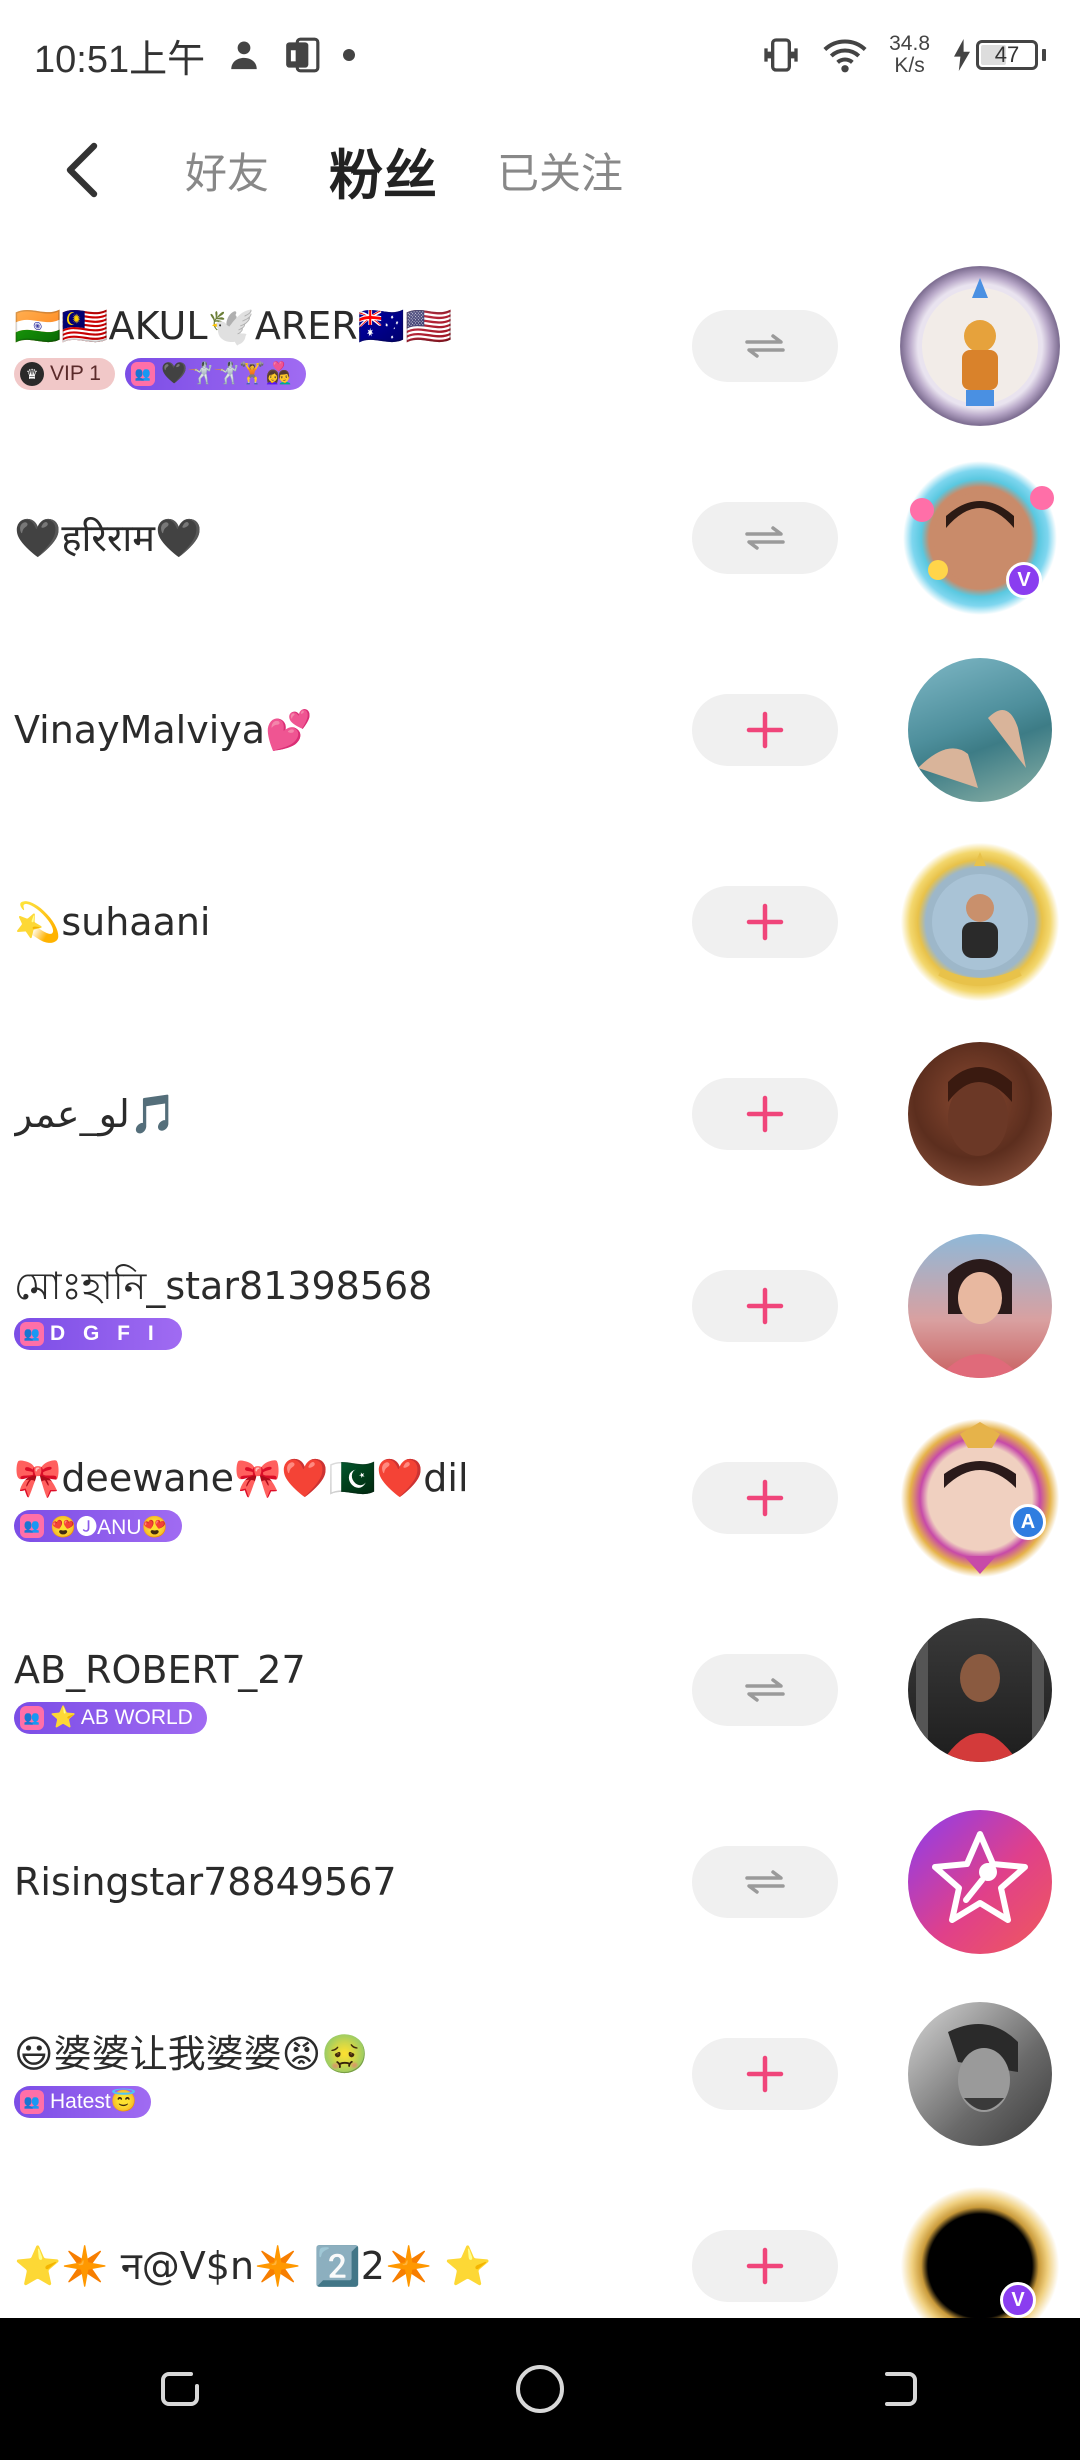  What do you see at coordinates (845, 55) in the screenshot?
I see `wifi-icon` at bounding box center [845, 55].